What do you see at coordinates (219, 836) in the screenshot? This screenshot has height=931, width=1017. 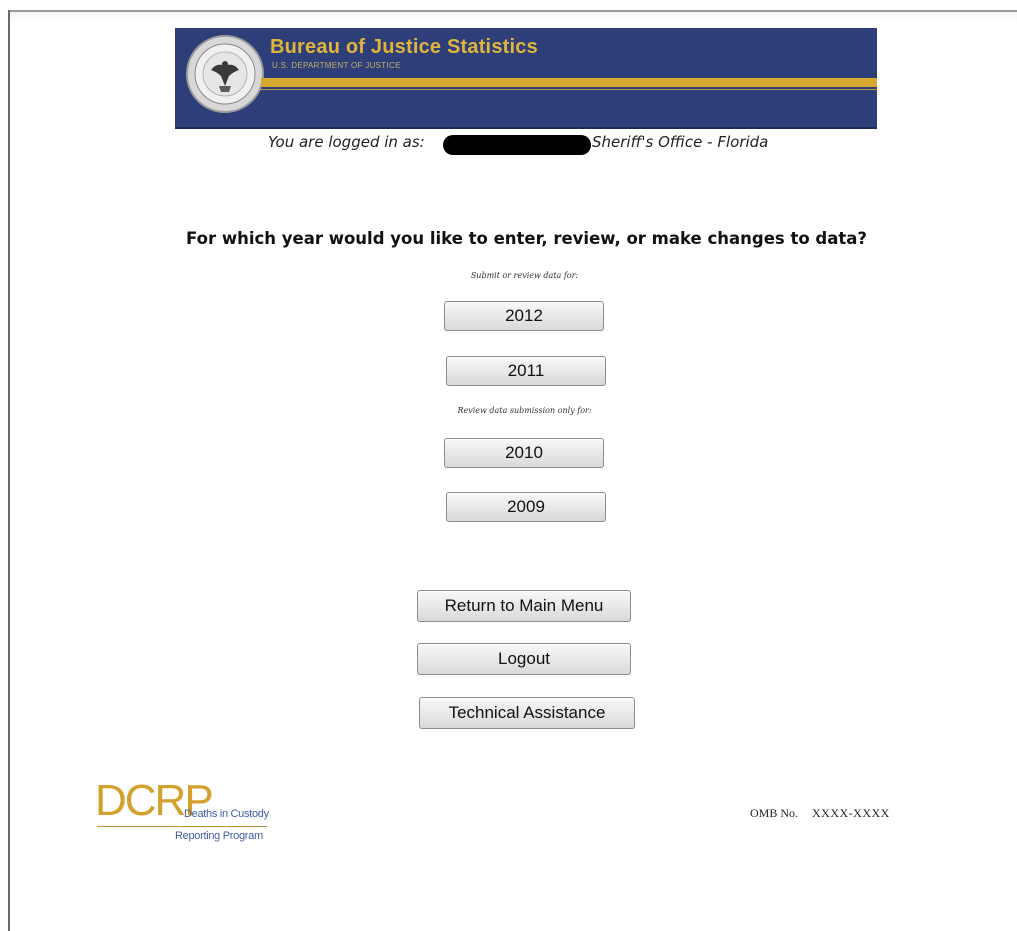 I see `dcrp-logo-line2: Reporting Program` at bounding box center [219, 836].